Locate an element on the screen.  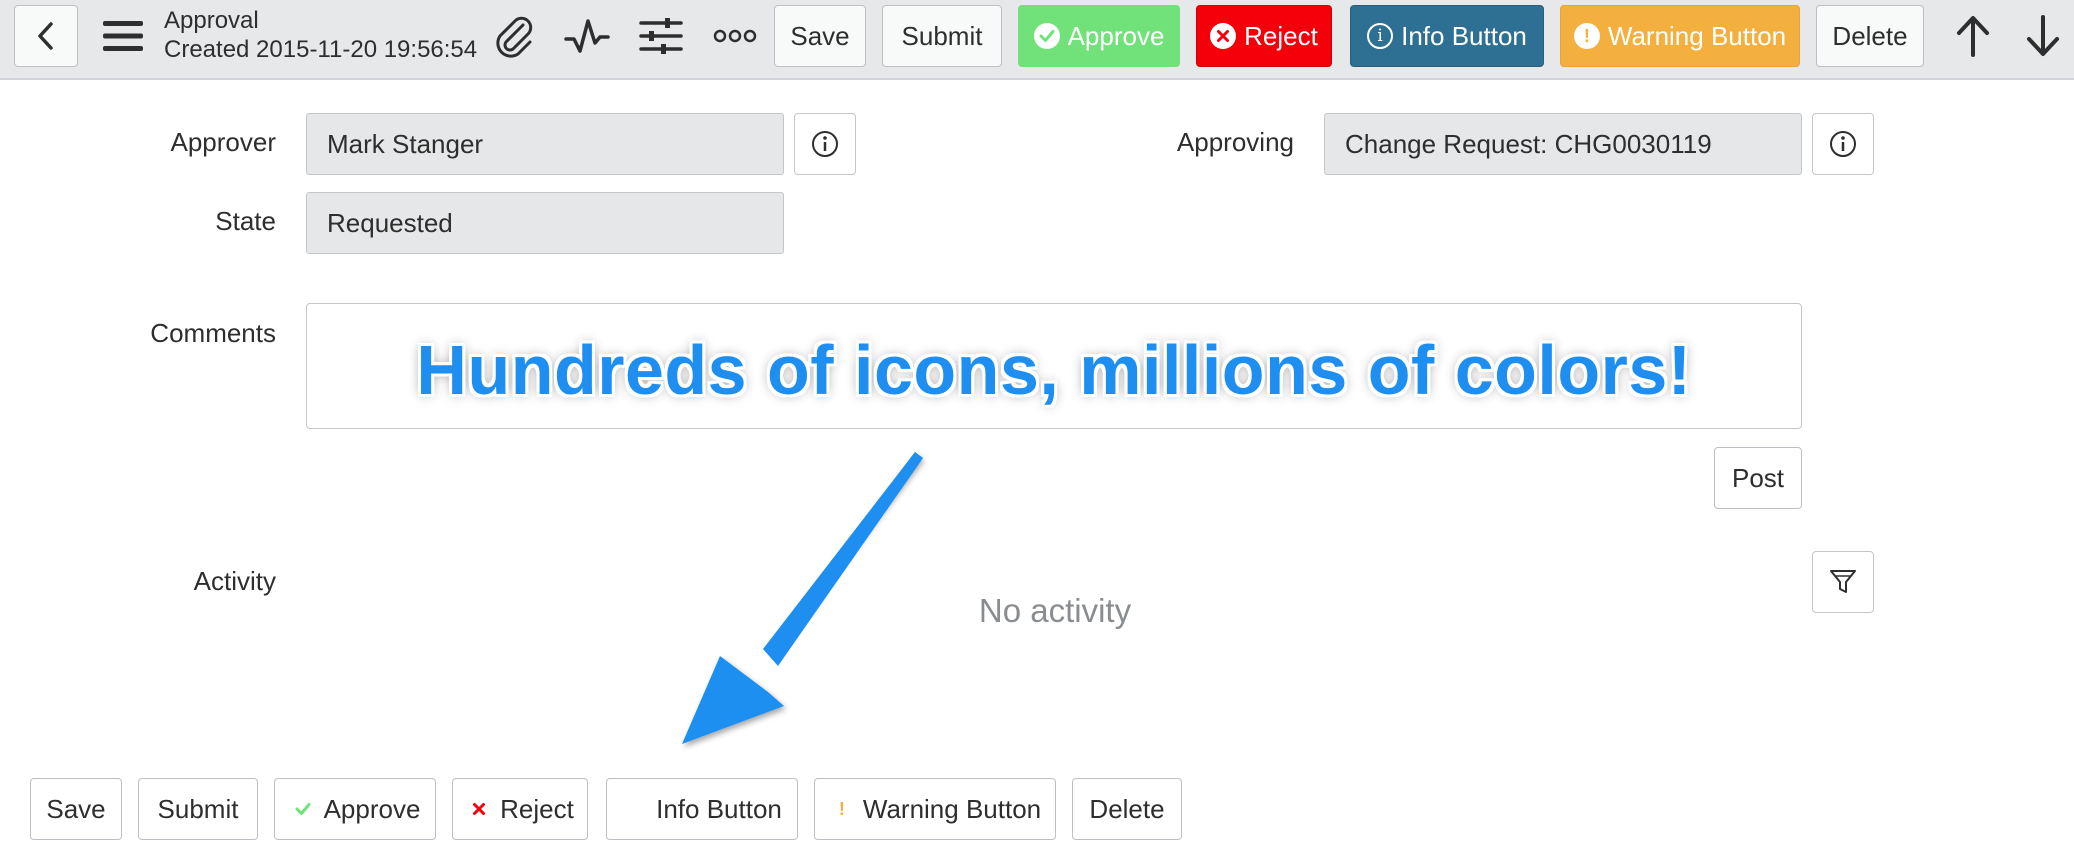
footer-approve-button: Approve is located at coordinates (355, 809).